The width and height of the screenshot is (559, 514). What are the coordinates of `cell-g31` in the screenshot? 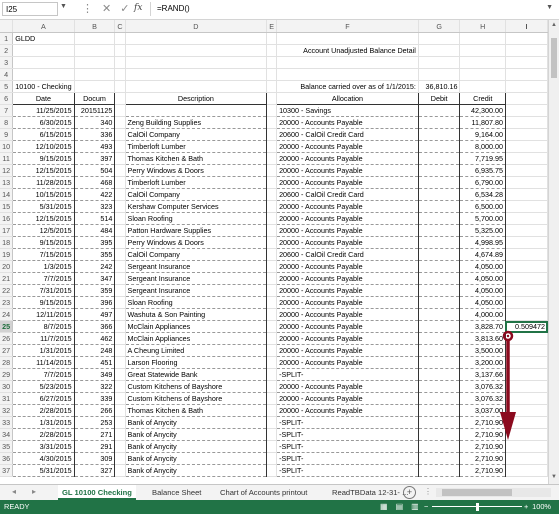 It's located at (439, 398).